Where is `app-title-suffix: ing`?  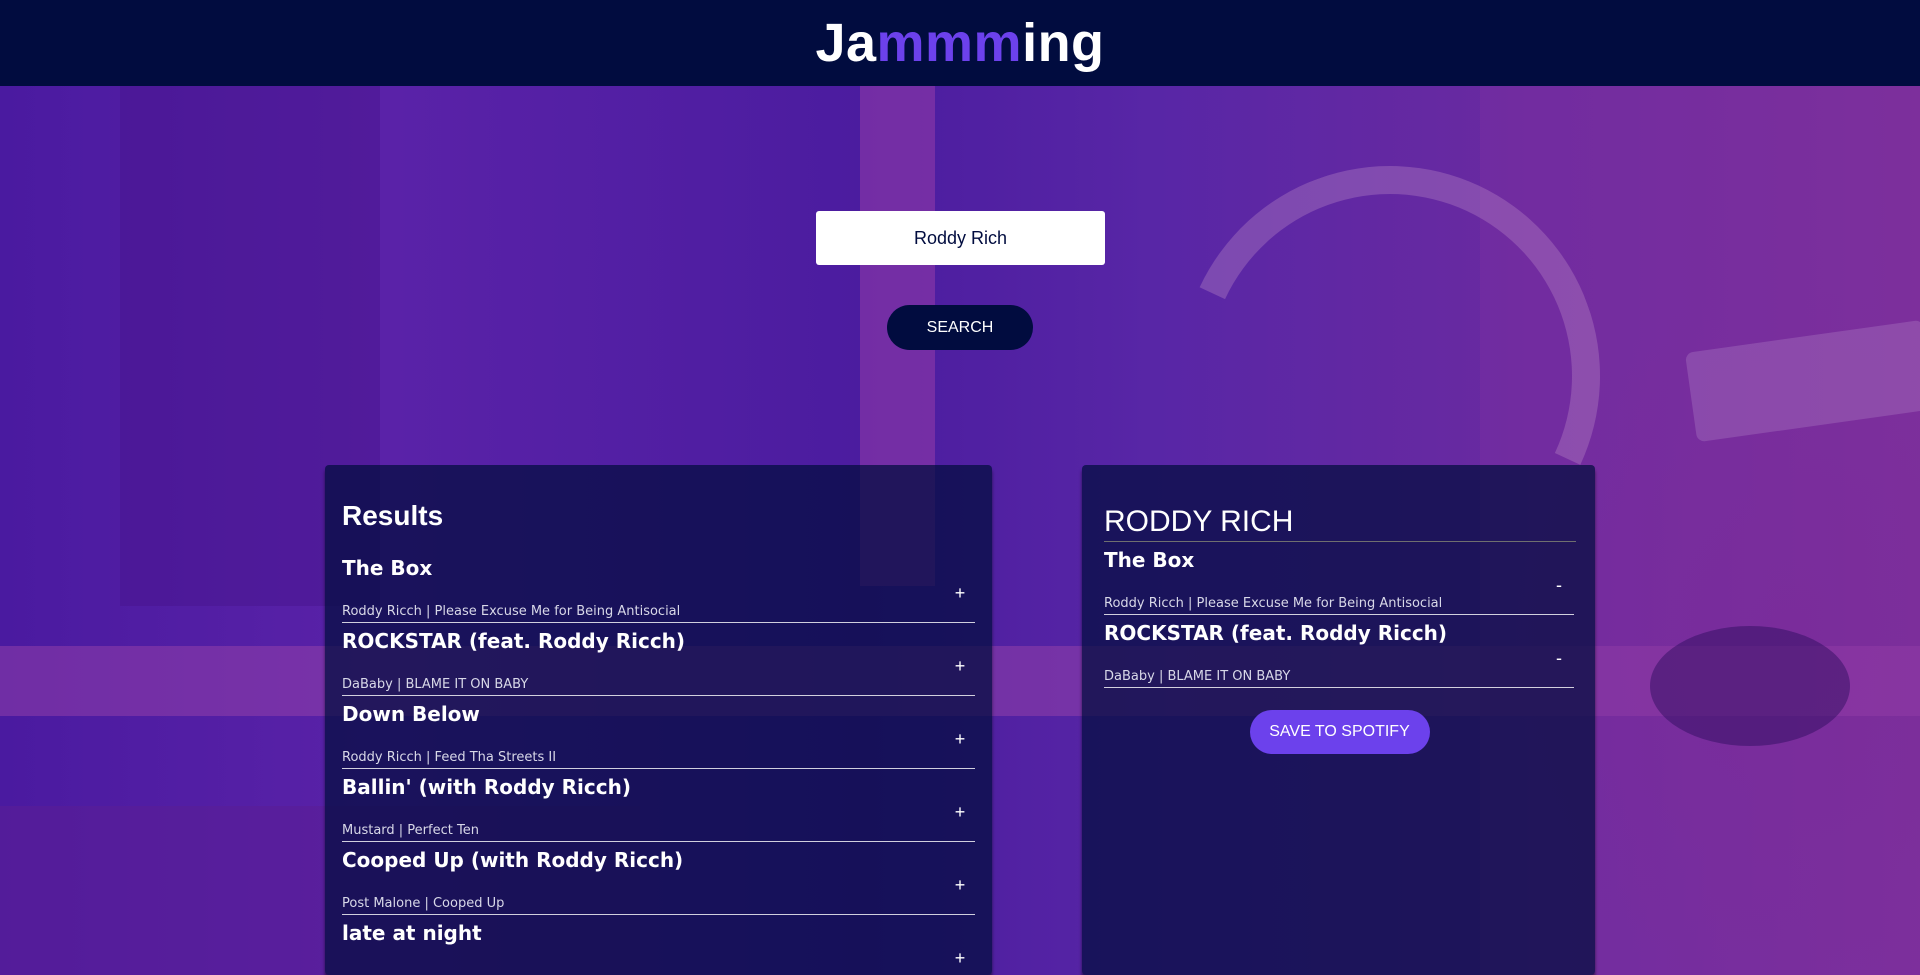 app-title-suffix: ing is located at coordinates (1063, 43).